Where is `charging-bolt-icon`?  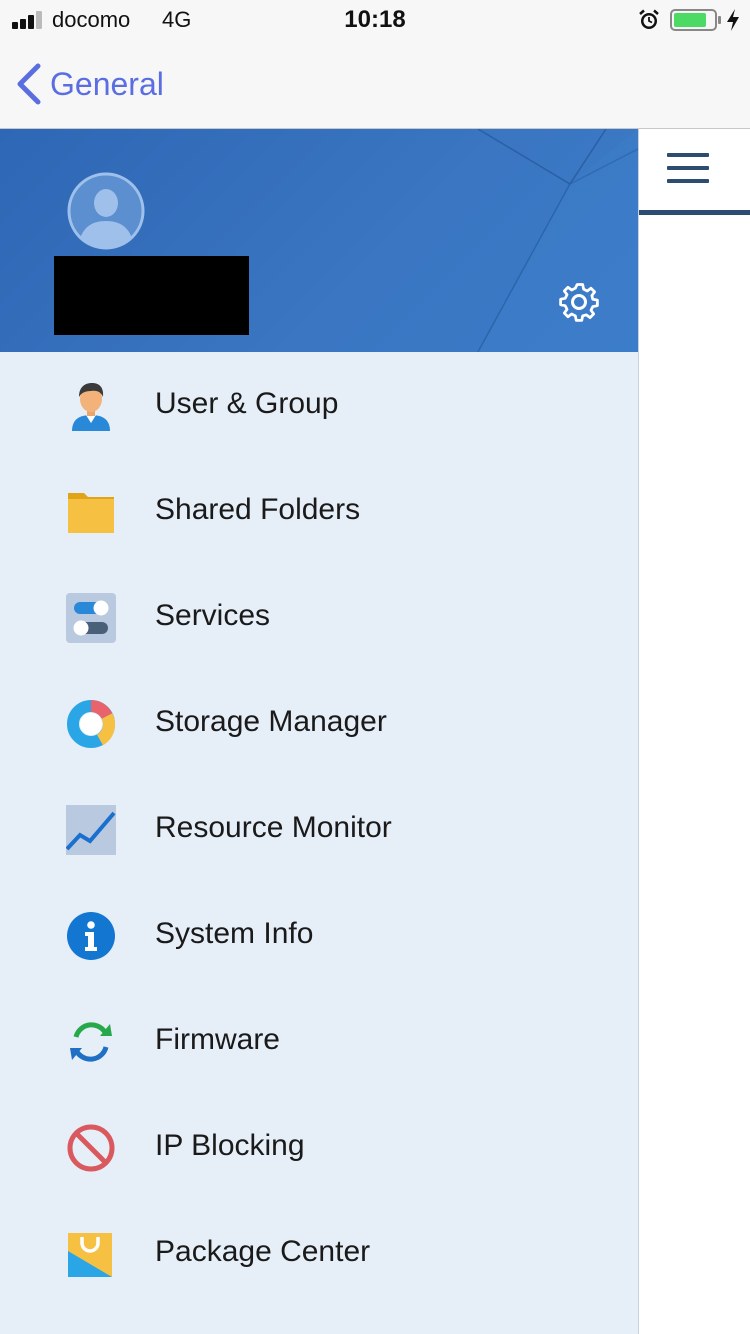 charging-bolt-icon is located at coordinates (733, 20).